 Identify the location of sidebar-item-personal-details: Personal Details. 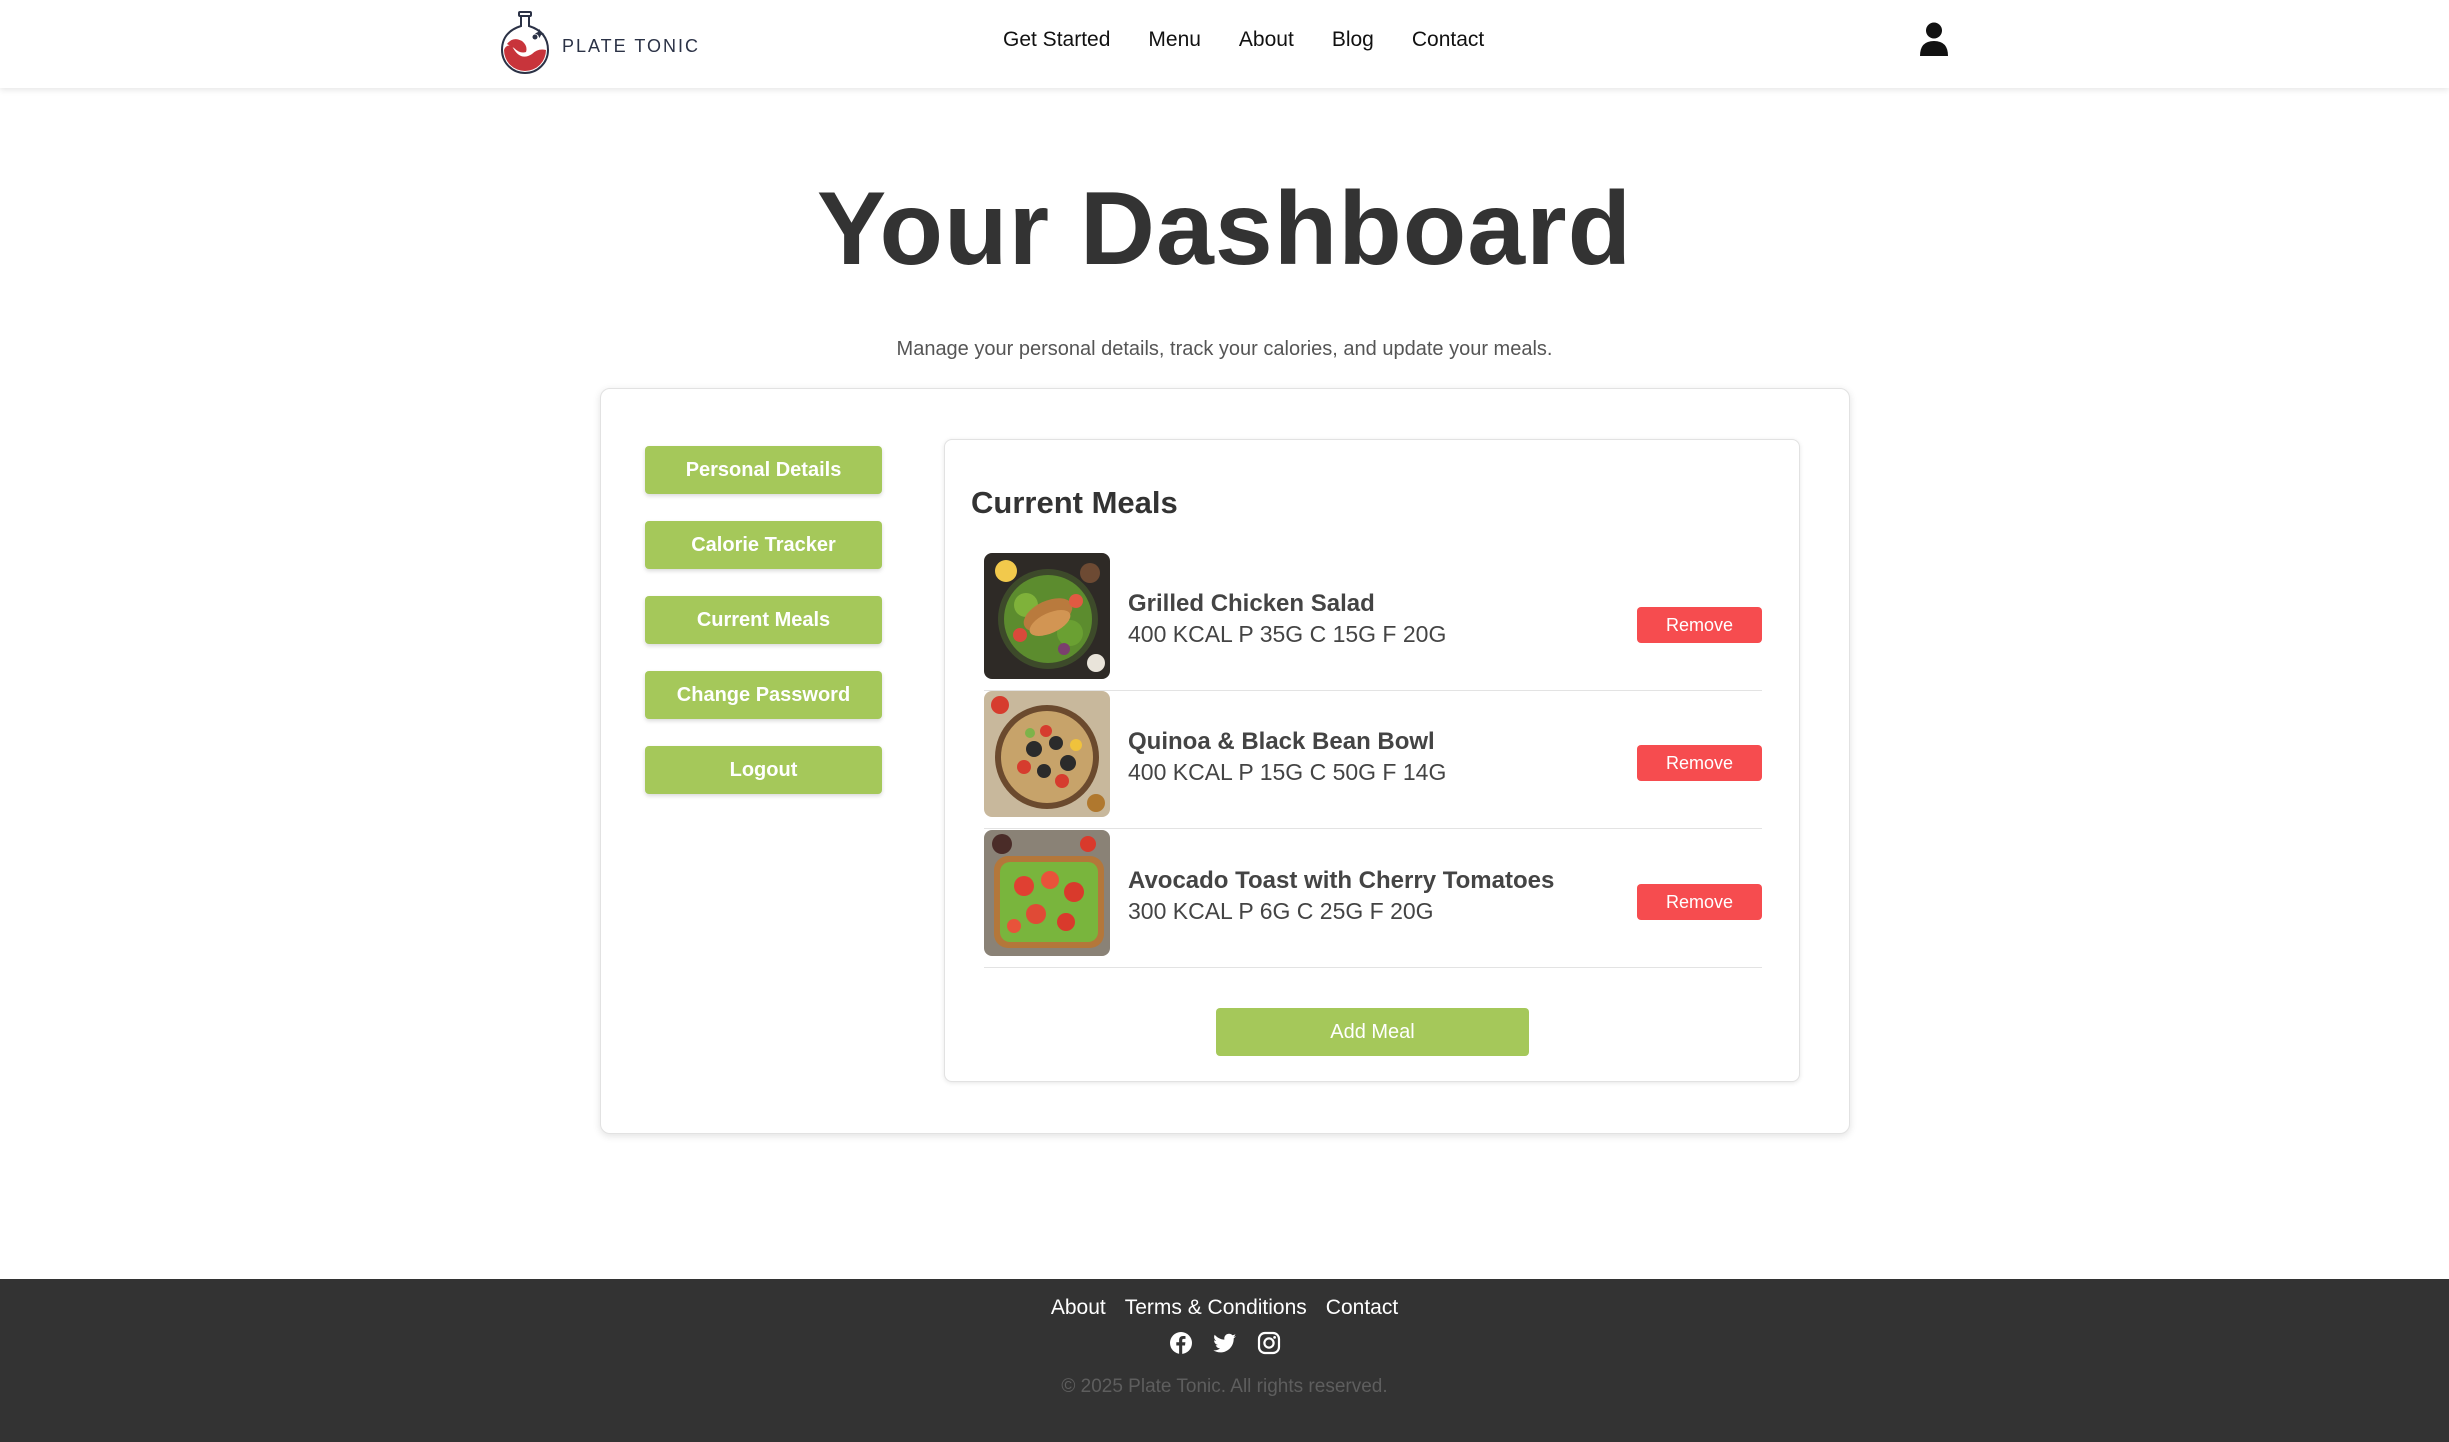
(763, 470).